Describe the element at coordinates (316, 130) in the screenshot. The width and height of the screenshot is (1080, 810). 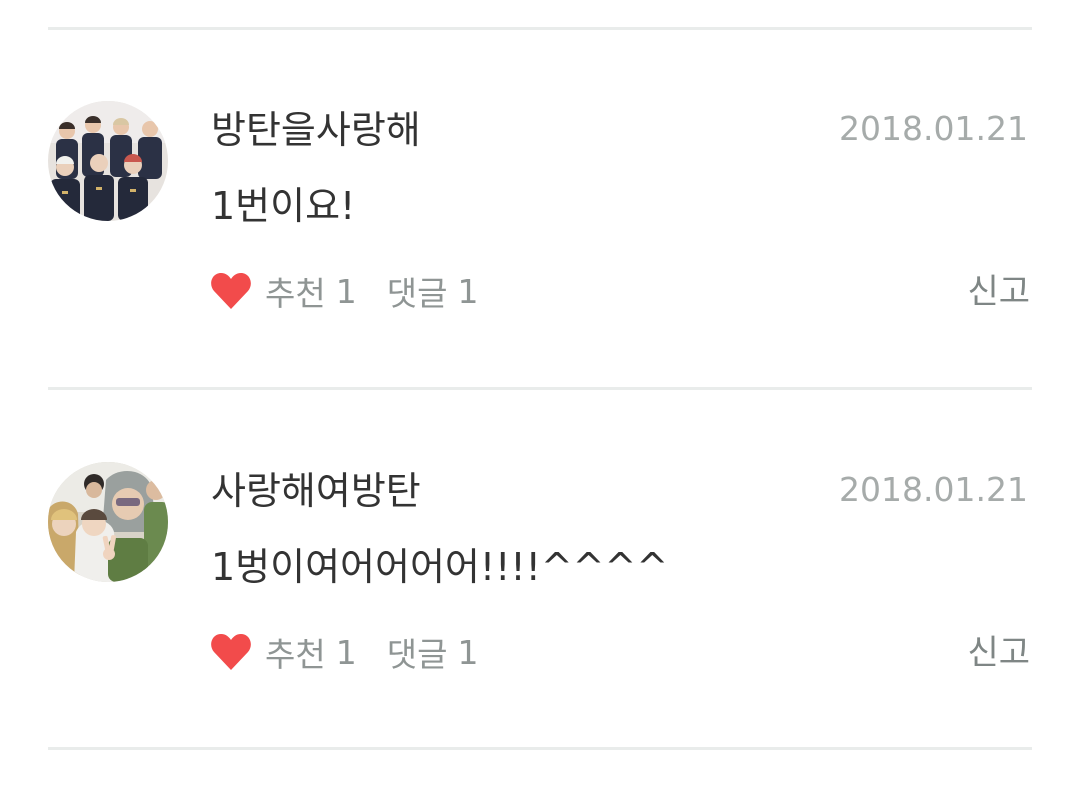
I see `comment-author: 방탄을사랑해` at that location.